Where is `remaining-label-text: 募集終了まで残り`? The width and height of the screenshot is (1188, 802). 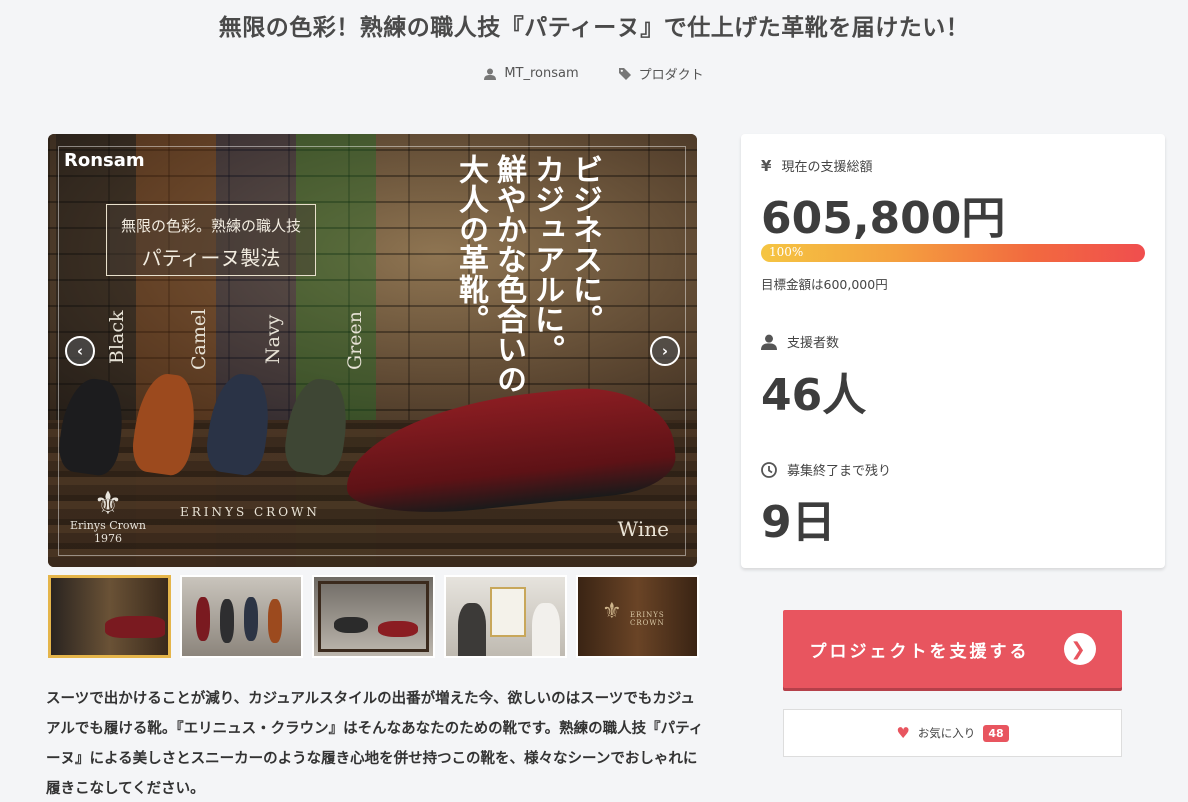 remaining-label-text: 募集終了まで残り is located at coordinates (839, 471).